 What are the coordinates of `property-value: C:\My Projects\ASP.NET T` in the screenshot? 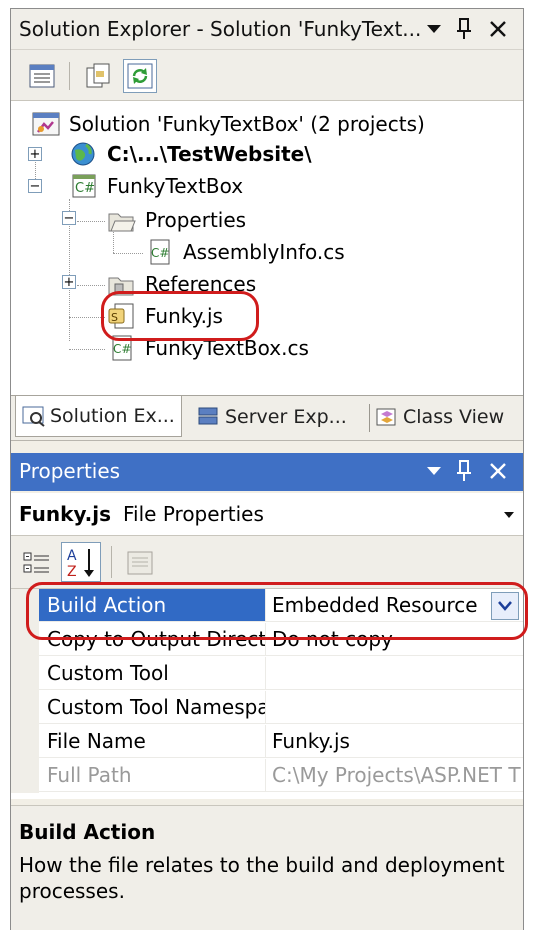 It's located at (394, 775).